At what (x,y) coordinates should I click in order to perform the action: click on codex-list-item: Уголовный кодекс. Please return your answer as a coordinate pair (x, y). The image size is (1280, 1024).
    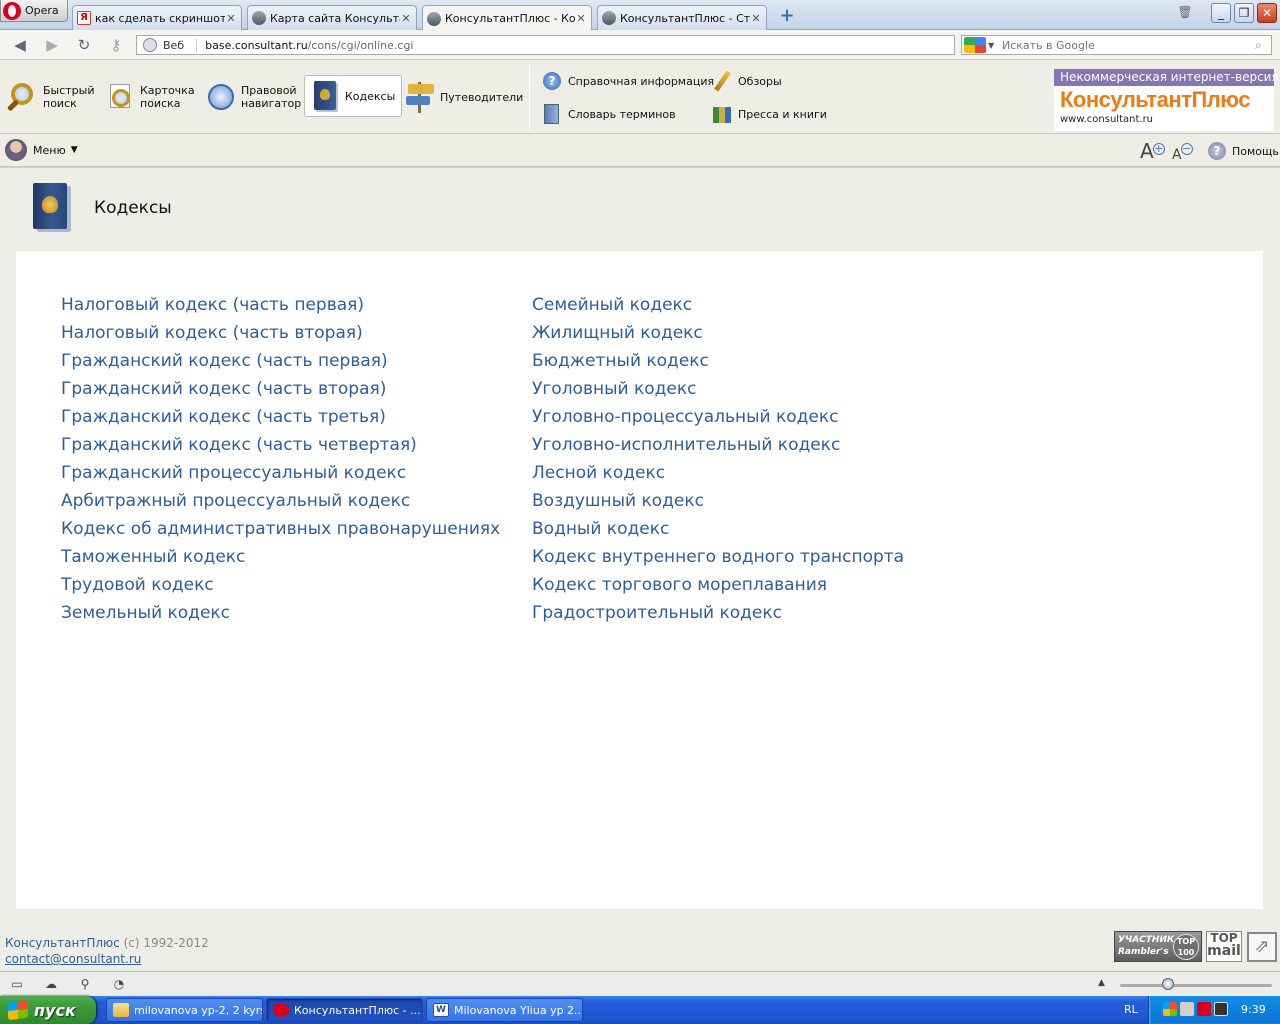
    Looking at the image, I should click on (718, 389).